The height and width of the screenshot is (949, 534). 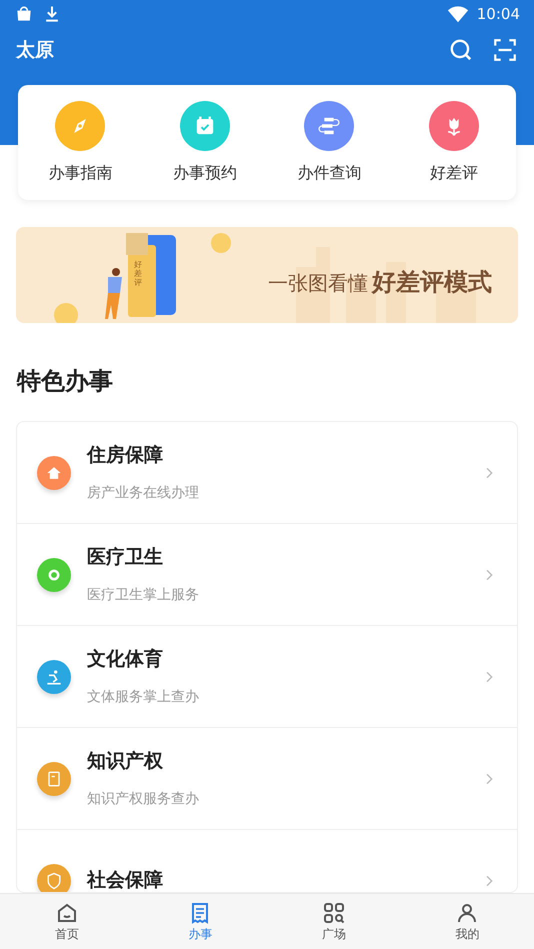 What do you see at coordinates (267, 779) in the screenshot?
I see `service-row: 知识产权 知识产权服务查办` at bounding box center [267, 779].